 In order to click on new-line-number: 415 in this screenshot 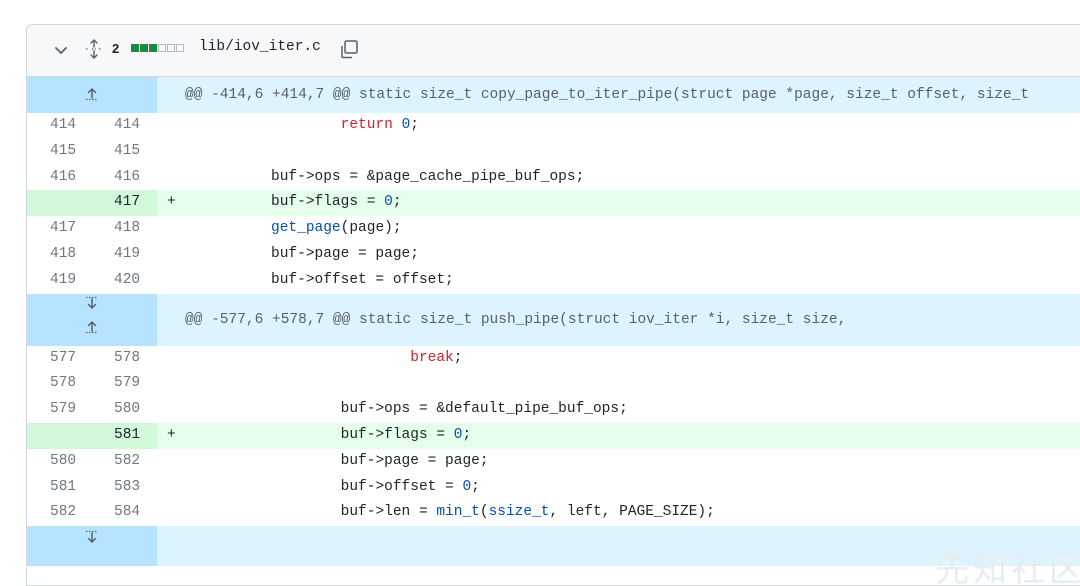, I will do `click(124, 152)`.